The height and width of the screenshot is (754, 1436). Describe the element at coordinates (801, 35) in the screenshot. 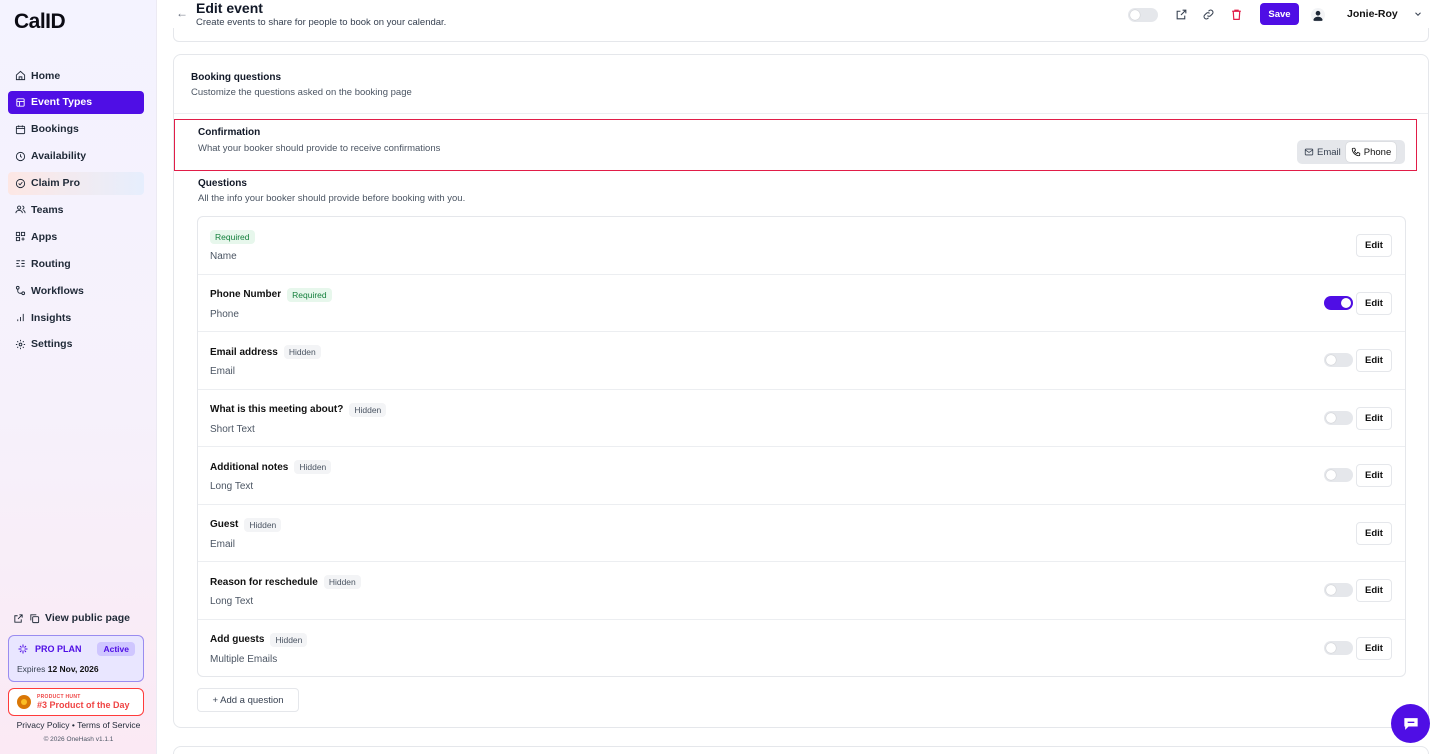

I see `details-panel-edge` at that location.